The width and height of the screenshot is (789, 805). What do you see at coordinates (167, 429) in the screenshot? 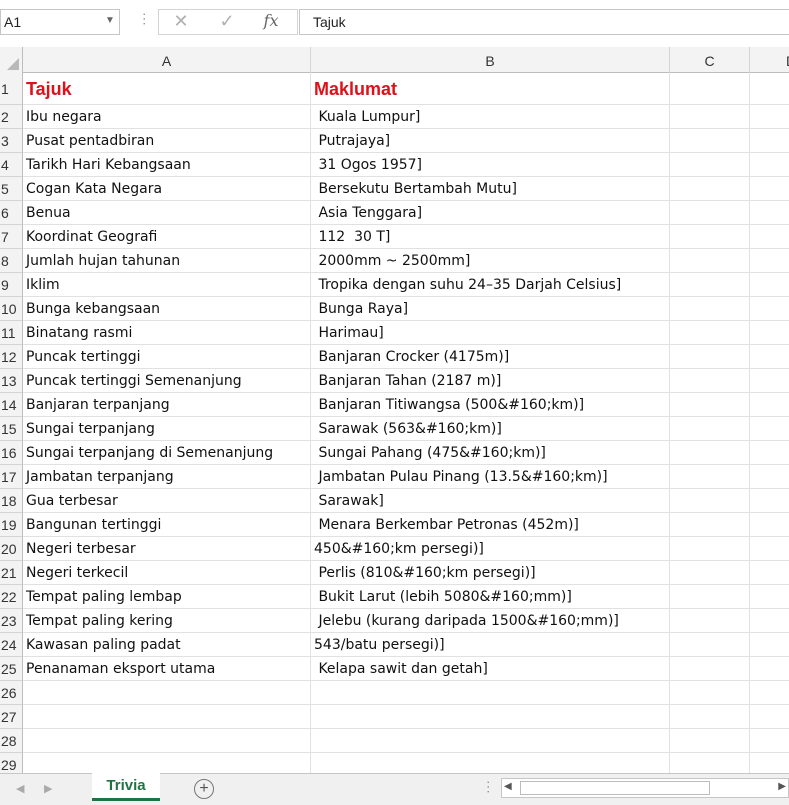
I see `cell-a: Sungai terpanjang` at bounding box center [167, 429].